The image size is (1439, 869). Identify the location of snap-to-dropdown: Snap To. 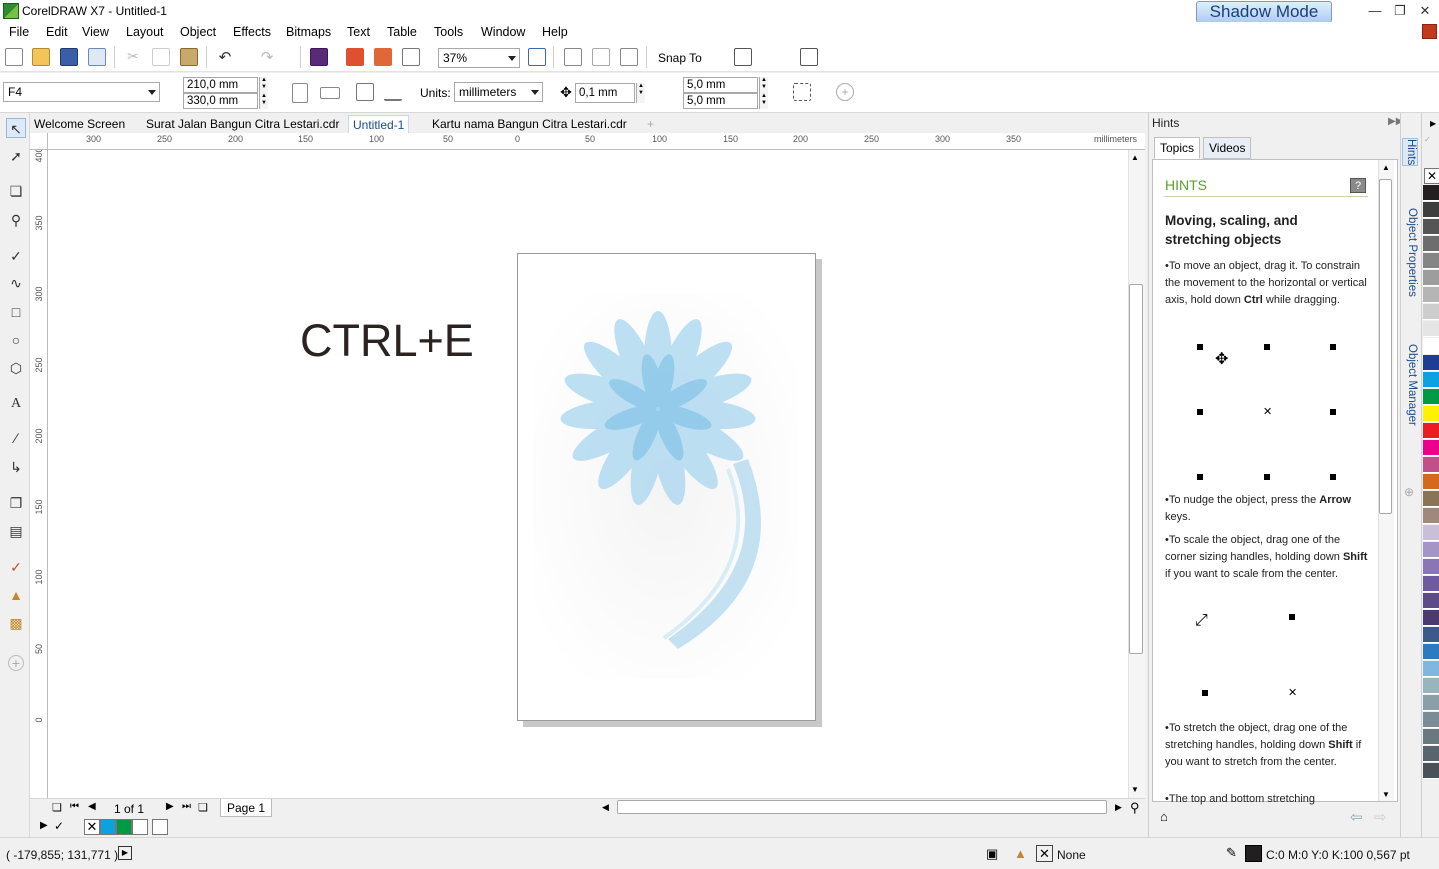
(680, 58).